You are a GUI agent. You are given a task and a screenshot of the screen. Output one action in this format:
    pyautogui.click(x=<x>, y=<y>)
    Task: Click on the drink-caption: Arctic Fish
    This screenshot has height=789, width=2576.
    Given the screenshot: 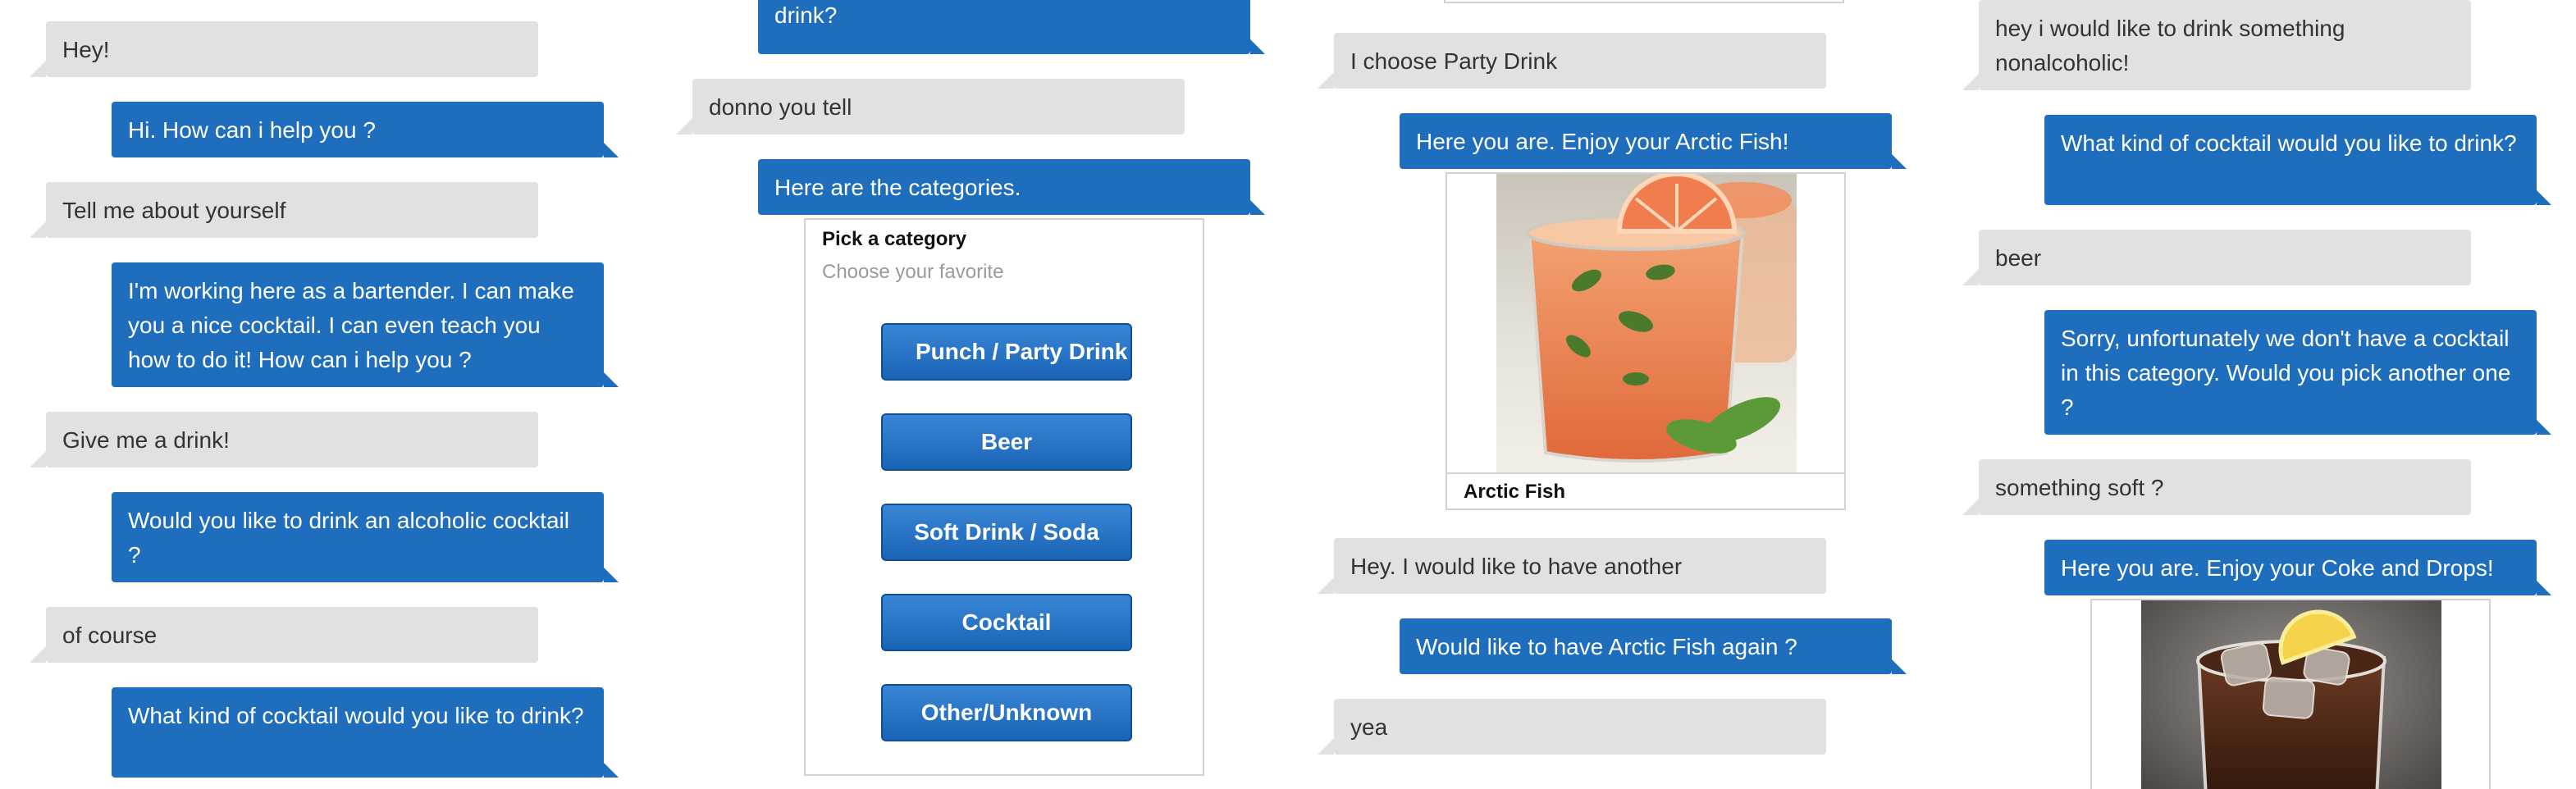 What is the action you would take?
    pyautogui.click(x=1515, y=492)
    